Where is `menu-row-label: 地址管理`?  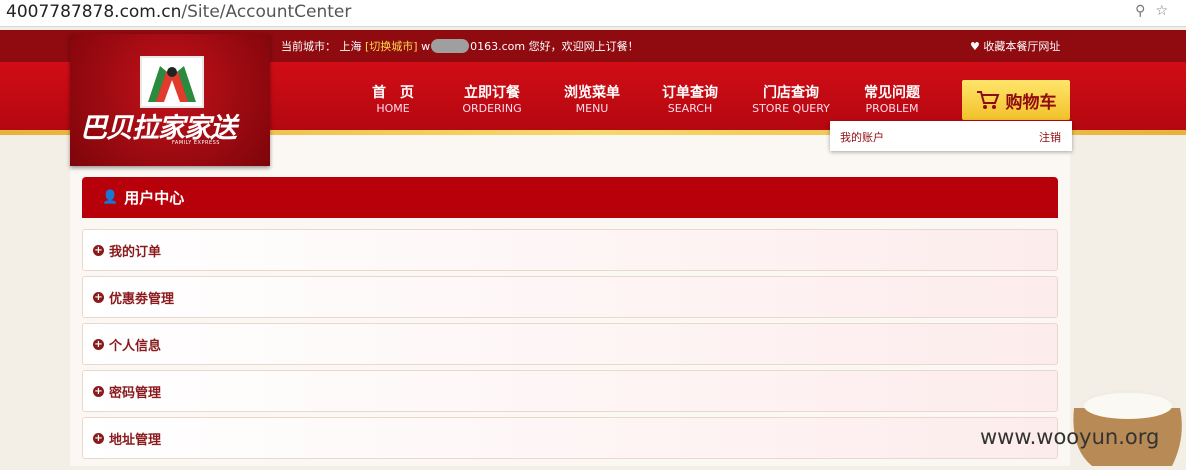
menu-row-label: 地址管理 is located at coordinates (135, 440).